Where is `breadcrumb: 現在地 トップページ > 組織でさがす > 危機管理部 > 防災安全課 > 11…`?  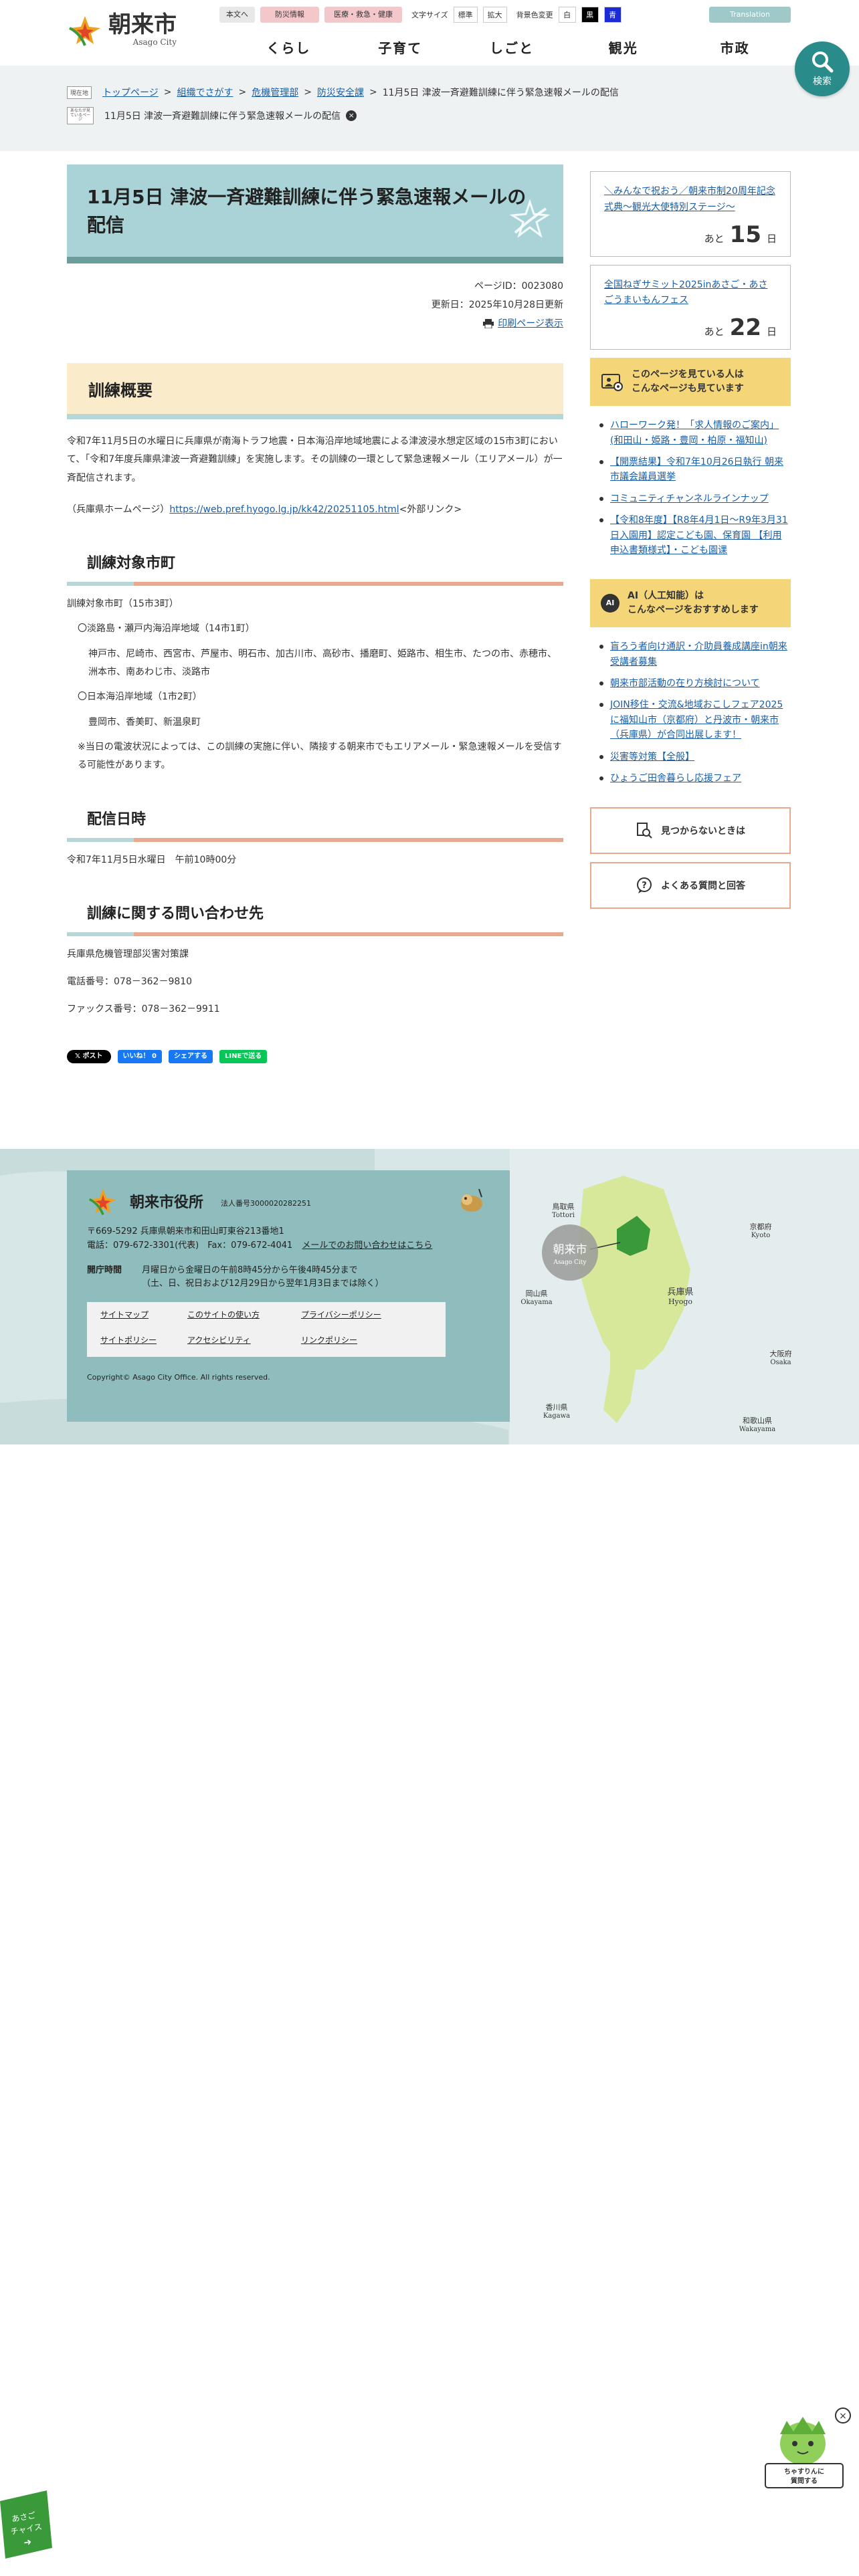 breadcrumb: 現在地 トップページ > 組織でさがす > 危機管理部 > 防災安全課 > 11… is located at coordinates (343, 92).